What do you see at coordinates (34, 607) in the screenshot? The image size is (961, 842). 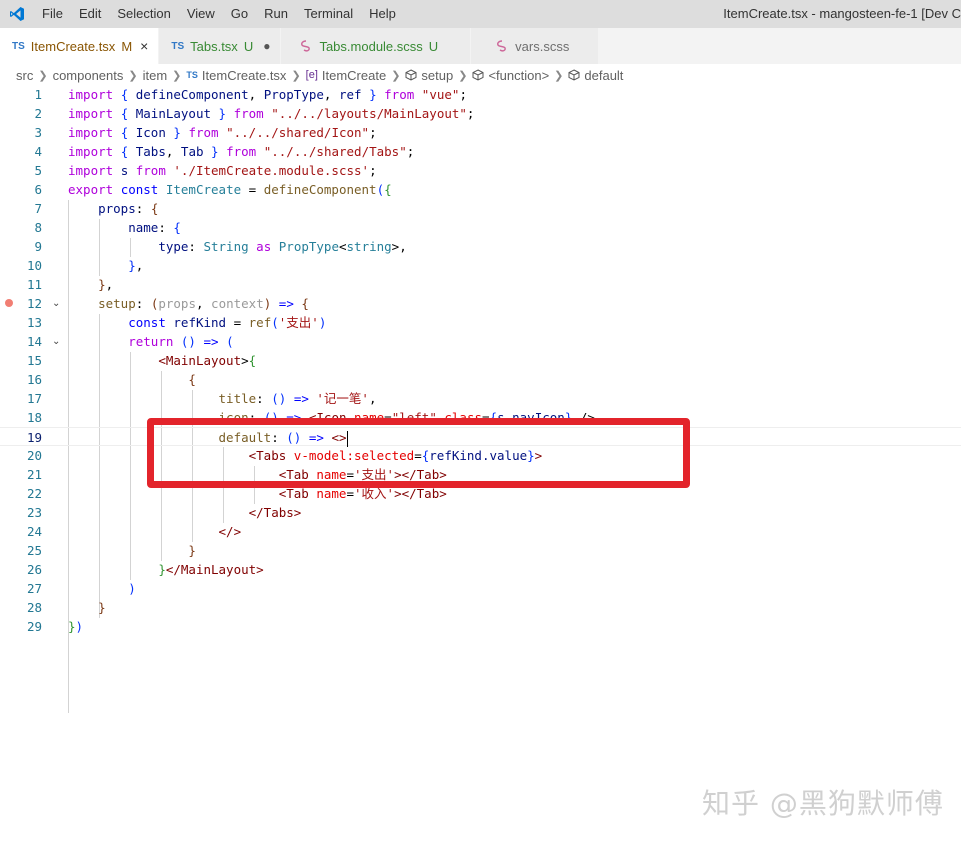 I see `line-number: 28` at bounding box center [34, 607].